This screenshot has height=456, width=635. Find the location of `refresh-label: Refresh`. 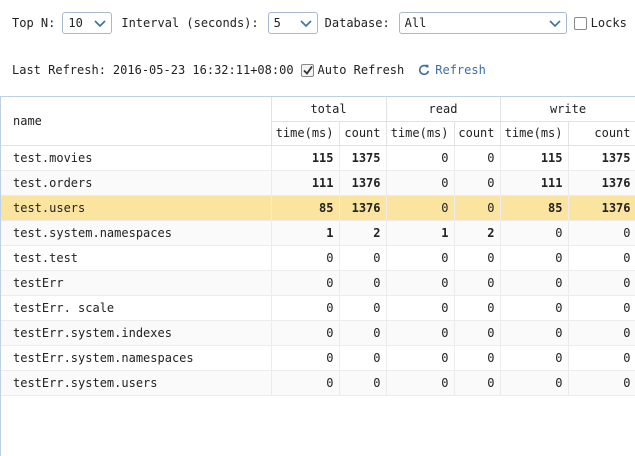

refresh-label: Refresh is located at coordinates (460, 70).